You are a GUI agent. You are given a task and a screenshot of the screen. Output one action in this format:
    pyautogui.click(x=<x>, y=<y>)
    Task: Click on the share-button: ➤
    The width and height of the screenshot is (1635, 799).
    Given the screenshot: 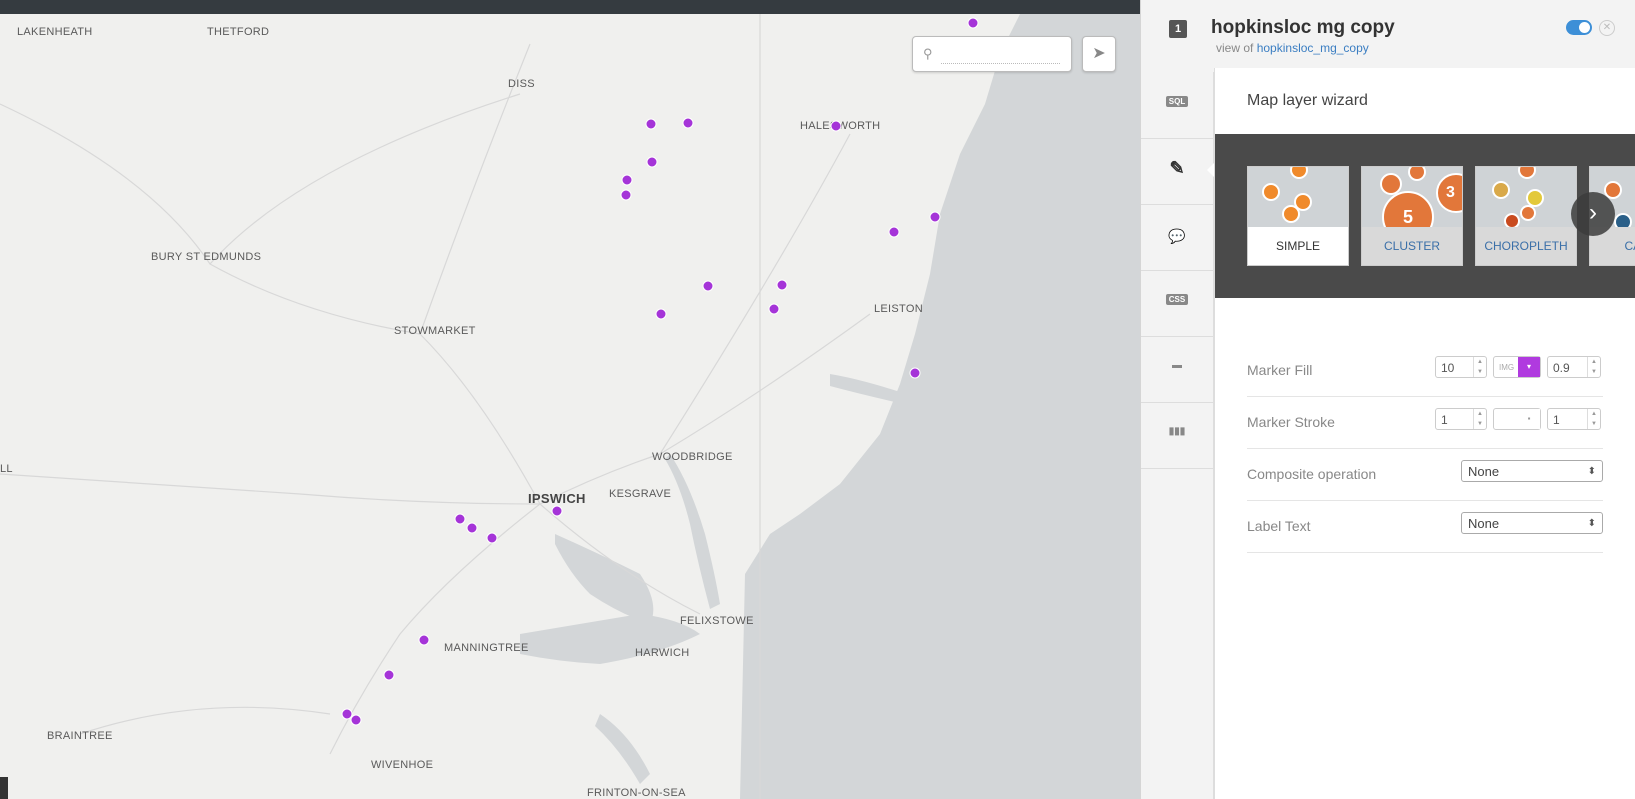 What is the action you would take?
    pyautogui.click(x=1099, y=54)
    